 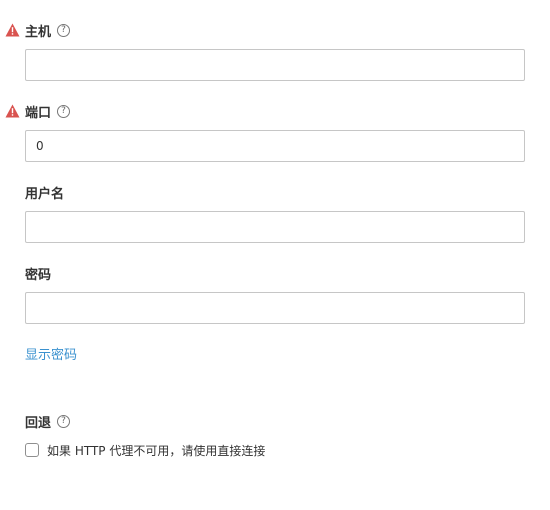 I want to click on port-help-icon: ?, so click(x=64, y=111).